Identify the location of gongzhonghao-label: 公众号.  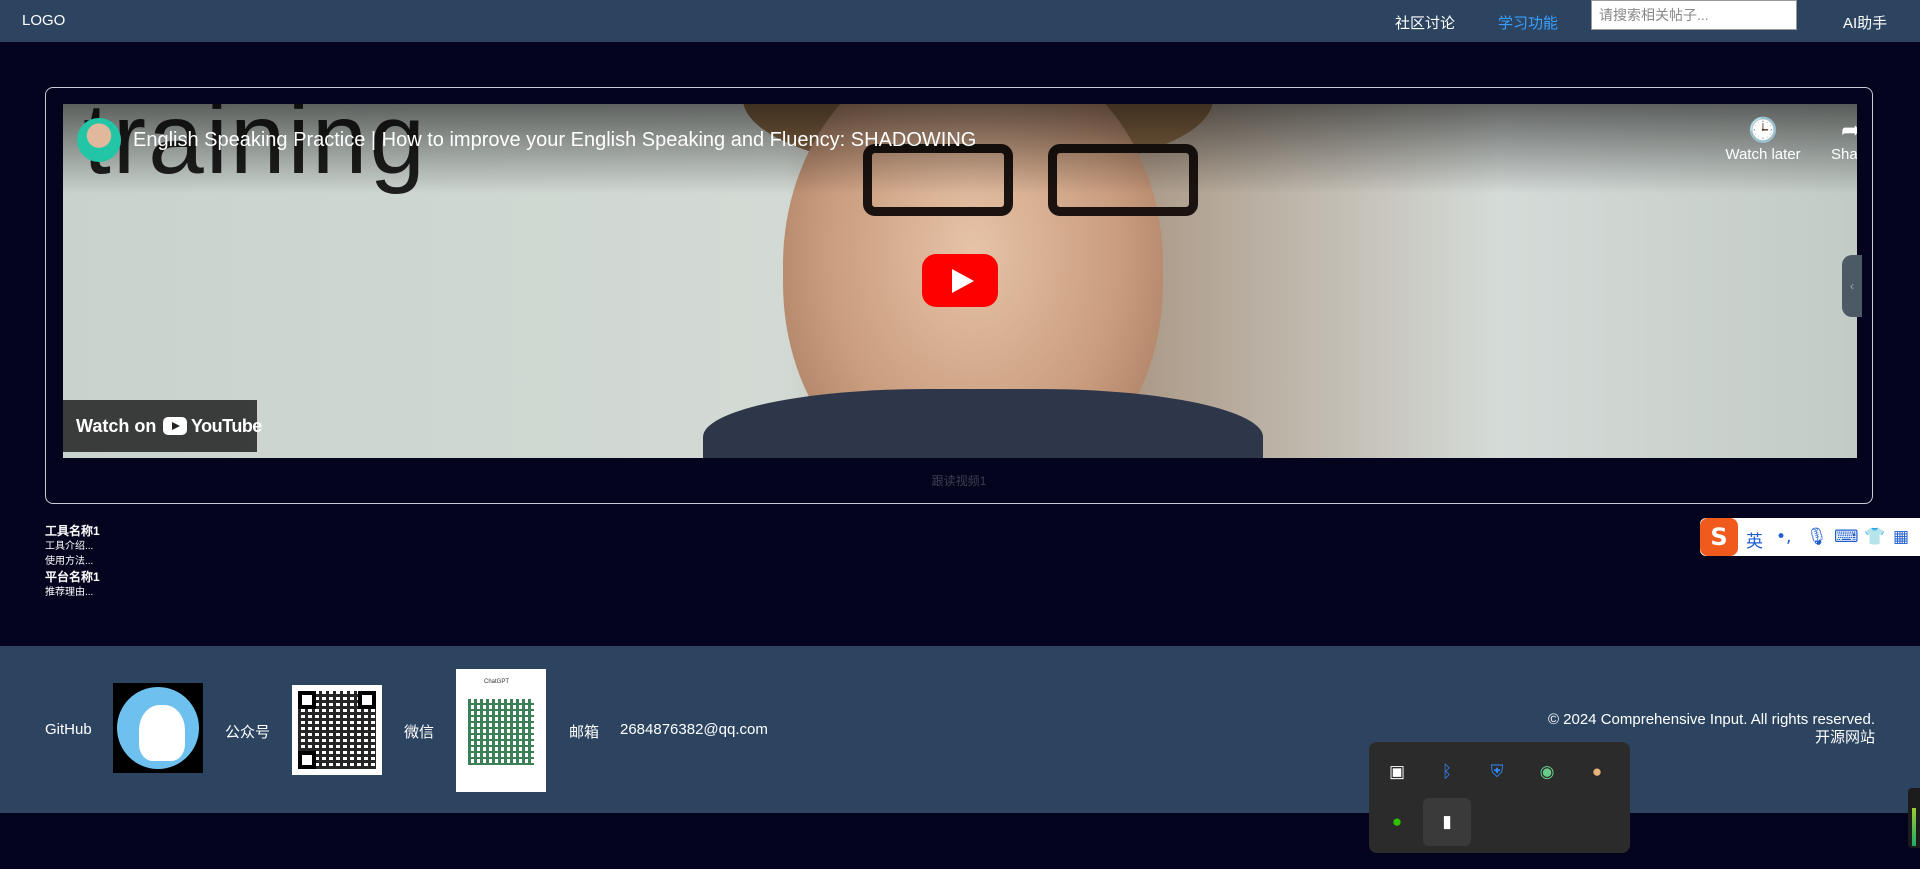
(248, 732).